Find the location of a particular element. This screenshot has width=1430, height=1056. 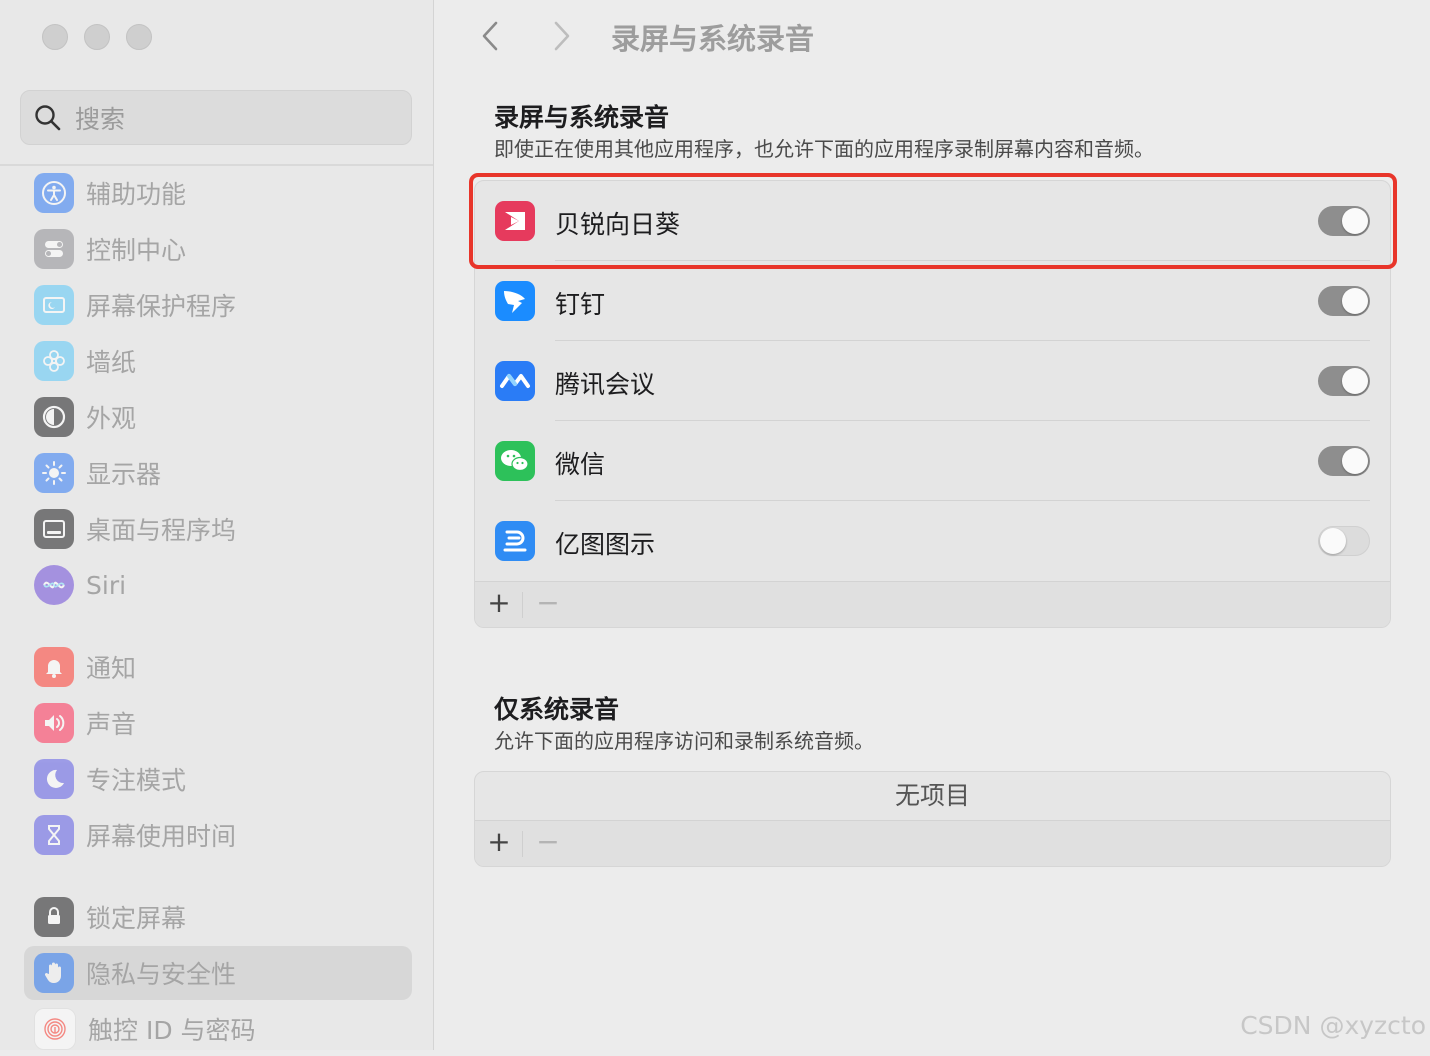

app-row-edraw: 亿图图示 is located at coordinates (932, 541).